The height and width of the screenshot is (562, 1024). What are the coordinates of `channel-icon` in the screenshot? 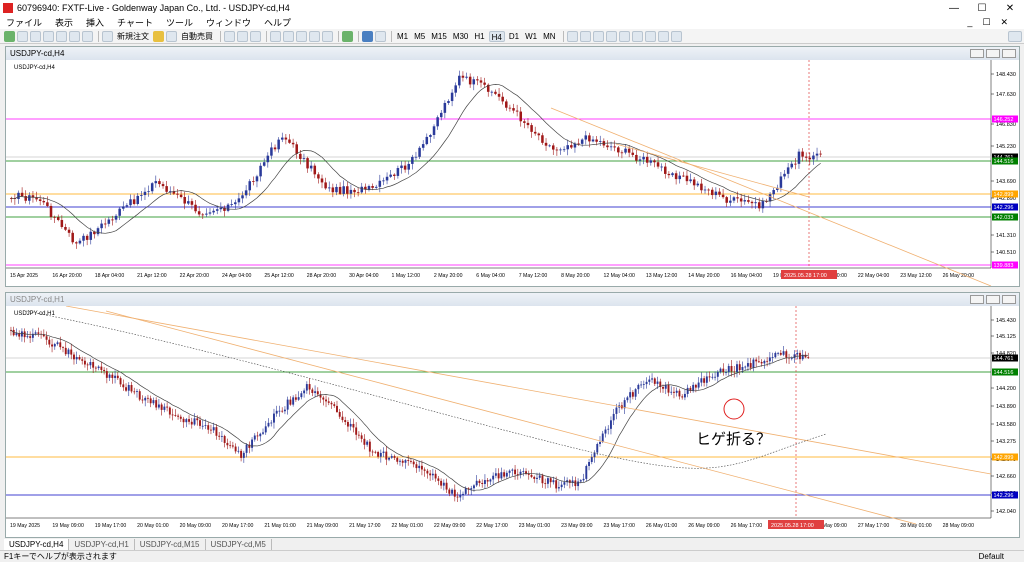 It's located at (637, 36).